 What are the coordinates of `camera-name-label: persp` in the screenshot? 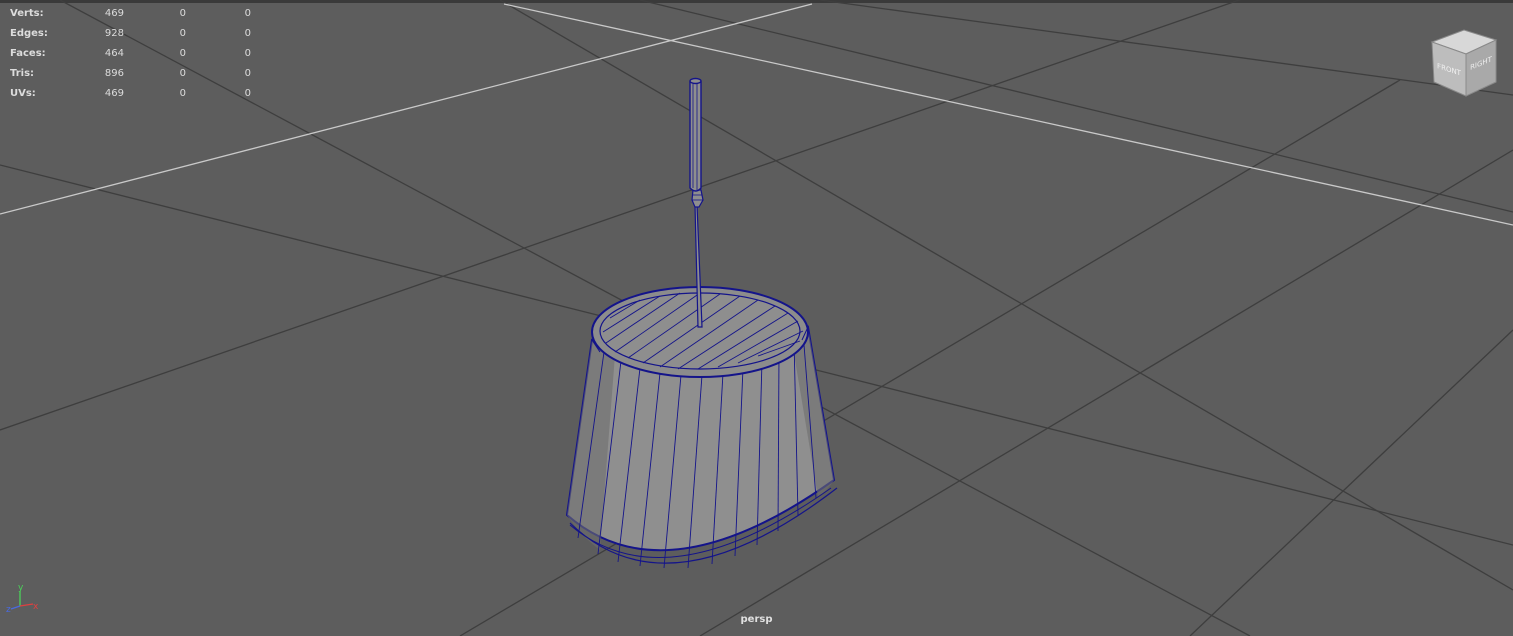 It's located at (756, 619).